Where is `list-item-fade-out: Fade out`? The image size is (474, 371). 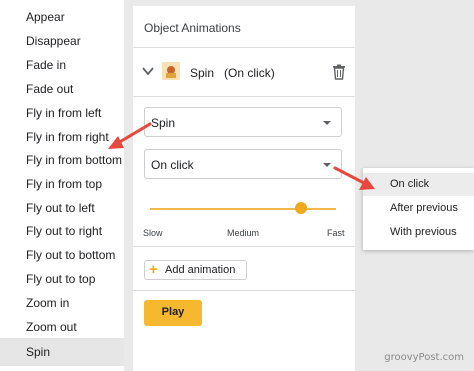
list-item-fade-out: Fade out is located at coordinates (62, 89).